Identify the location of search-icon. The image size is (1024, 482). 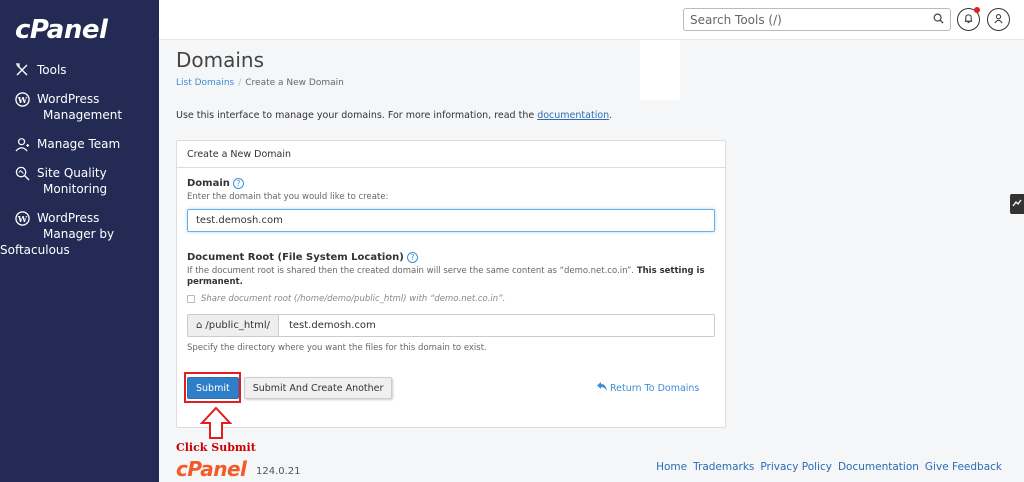
(938, 20).